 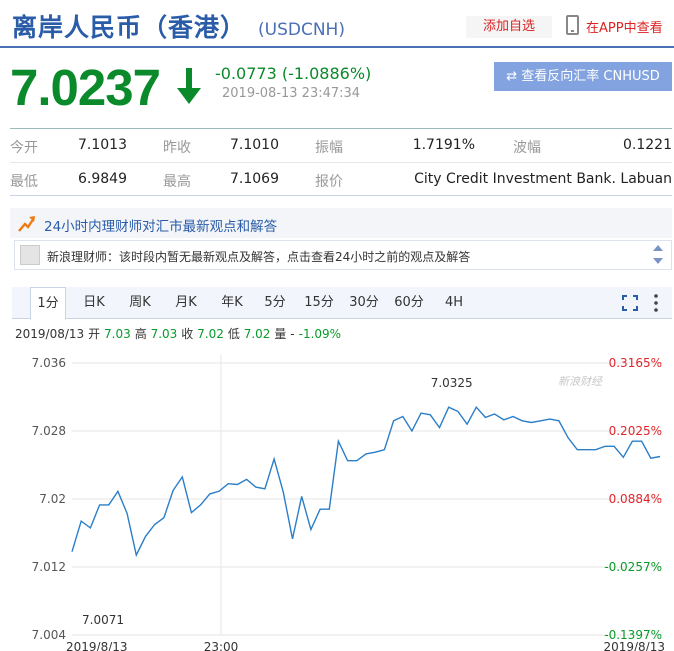 What do you see at coordinates (658, 261) in the screenshot?
I see `scroll-down-icon` at bounding box center [658, 261].